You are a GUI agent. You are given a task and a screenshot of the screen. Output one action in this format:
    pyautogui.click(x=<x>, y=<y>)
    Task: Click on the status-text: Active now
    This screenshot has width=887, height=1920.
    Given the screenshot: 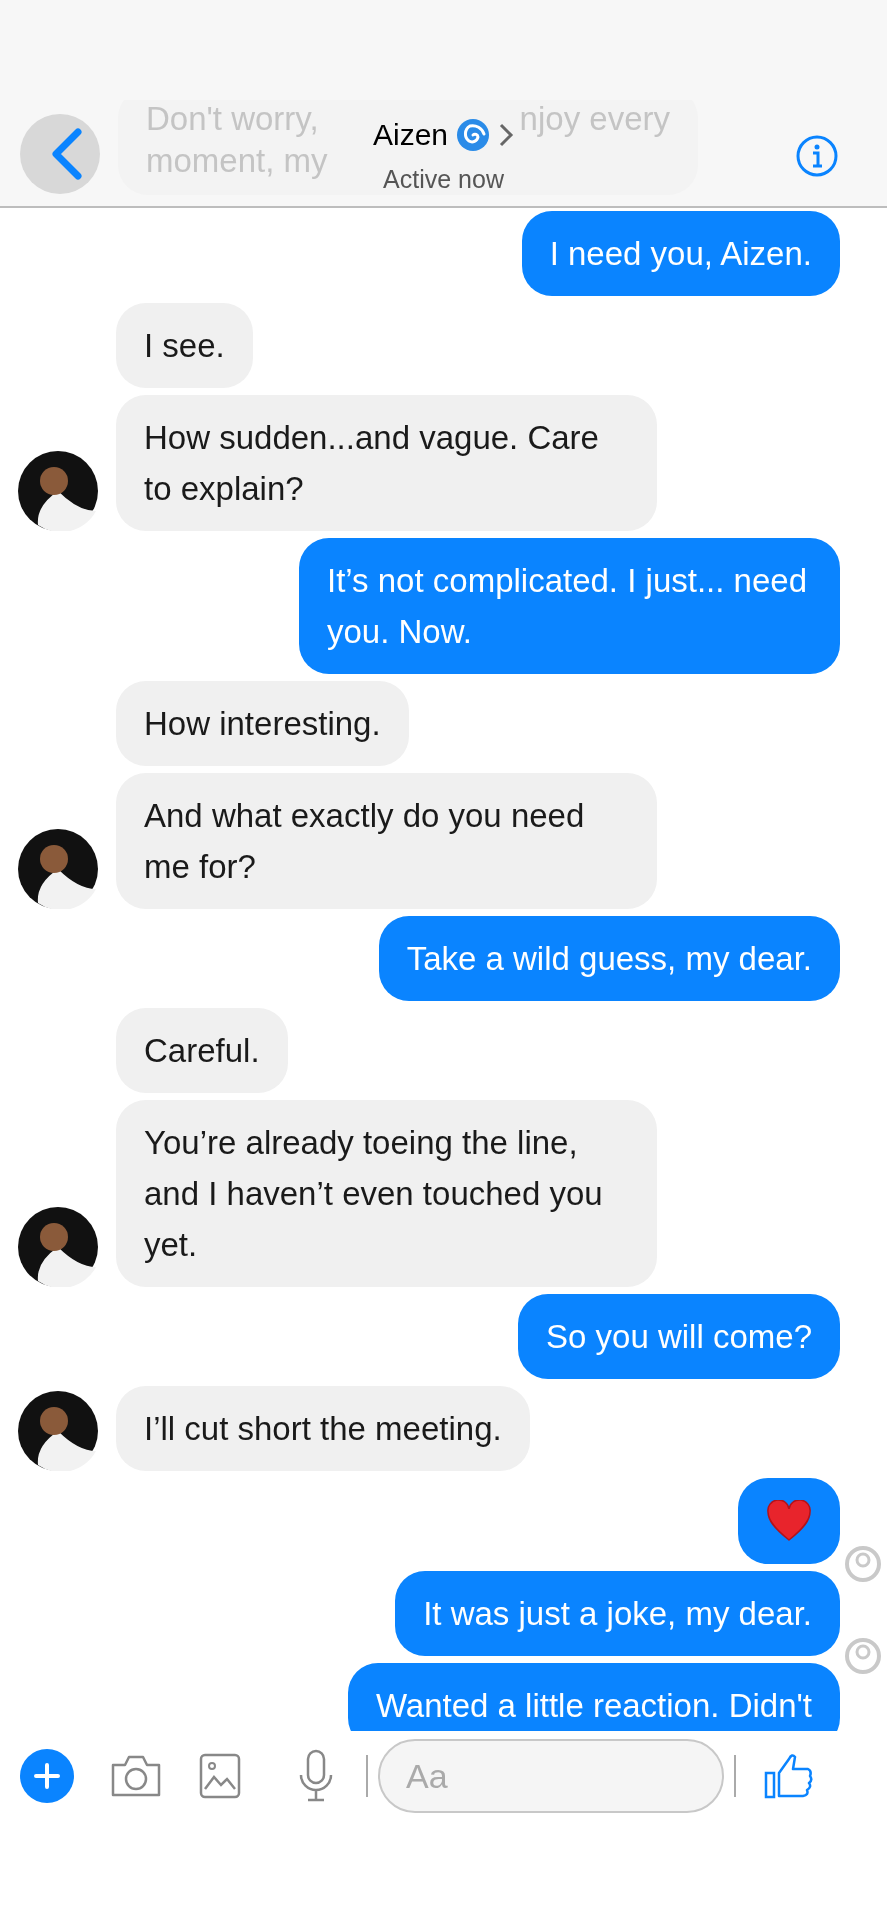 What is the action you would take?
    pyautogui.click(x=443, y=179)
    